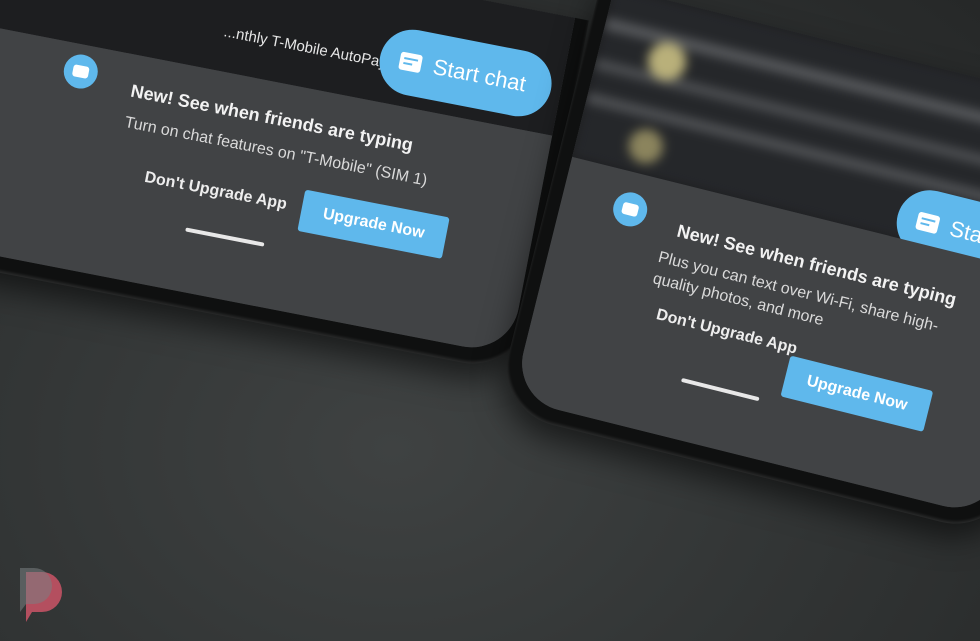 The height and width of the screenshot is (641, 980). Describe the element at coordinates (215, 191) in the screenshot. I see `dont-upgrade-button: Don't Upgrade App` at that location.